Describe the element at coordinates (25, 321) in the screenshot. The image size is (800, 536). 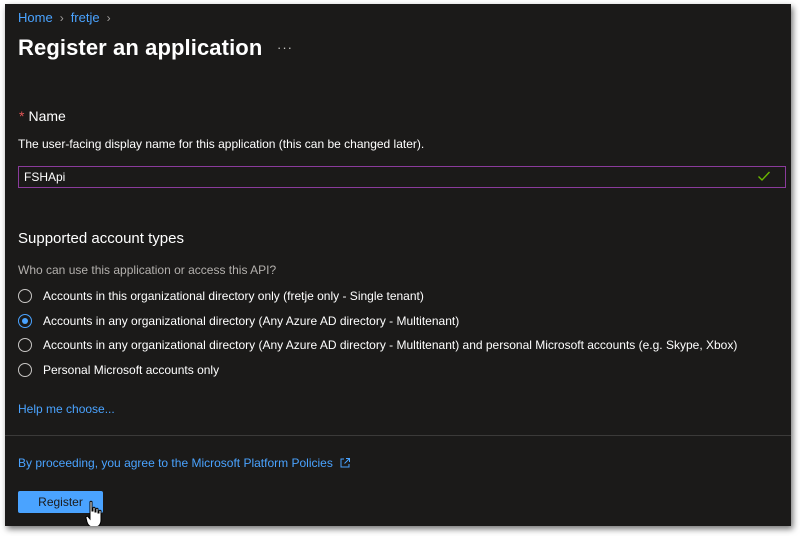
I see `radio-button-selected` at that location.